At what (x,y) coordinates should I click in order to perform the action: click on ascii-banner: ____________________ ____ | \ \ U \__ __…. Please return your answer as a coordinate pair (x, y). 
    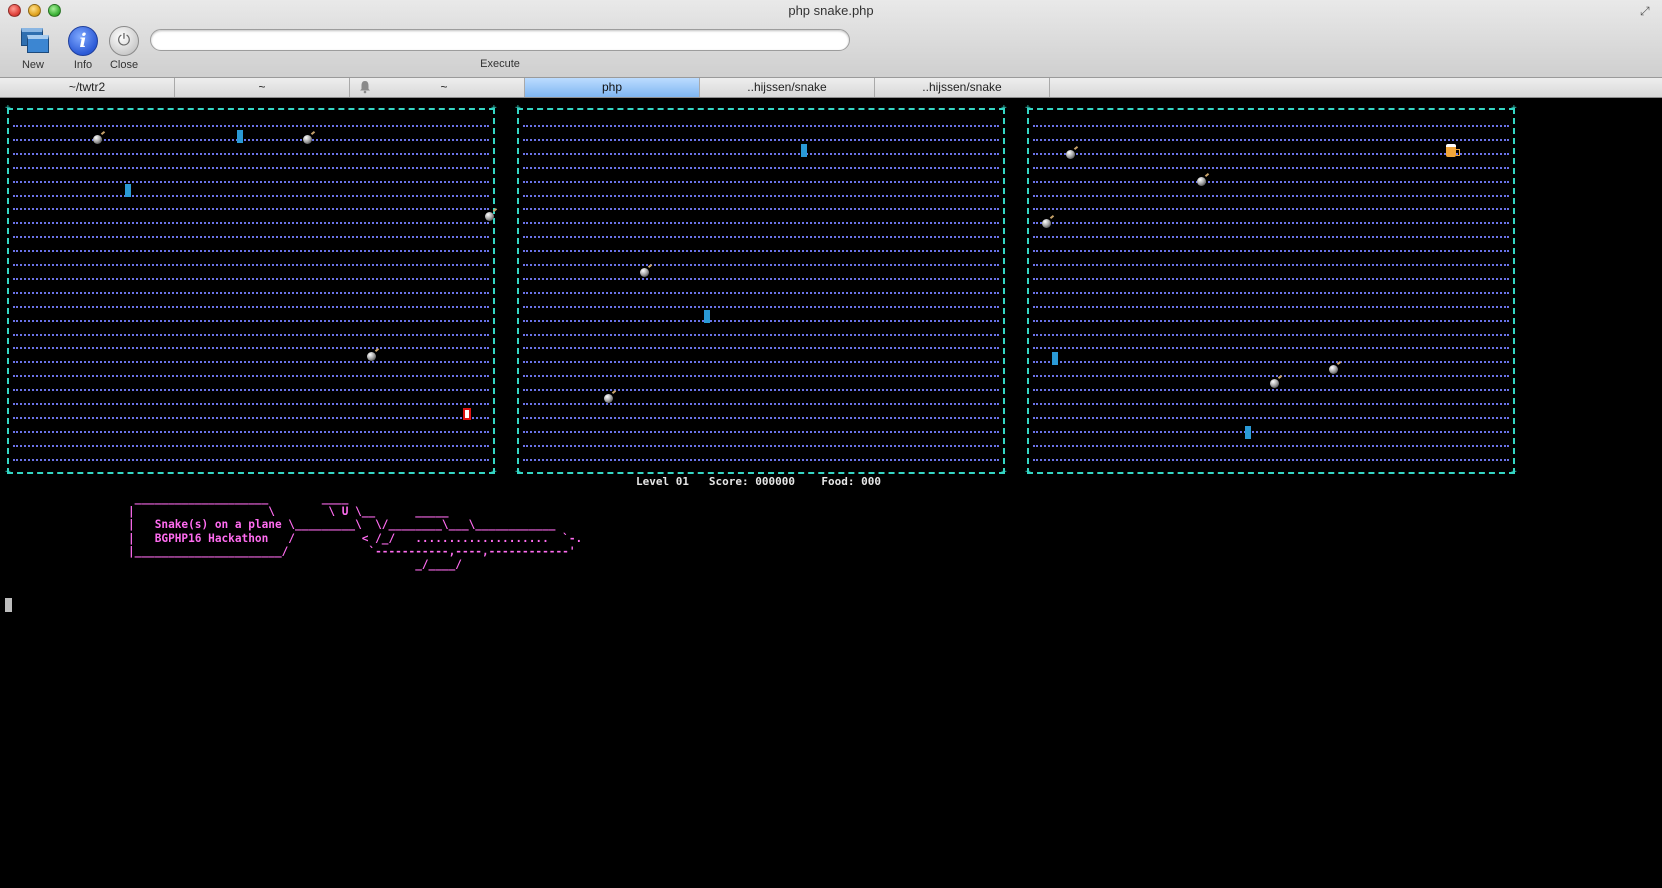
    Looking at the image, I should click on (355, 532).